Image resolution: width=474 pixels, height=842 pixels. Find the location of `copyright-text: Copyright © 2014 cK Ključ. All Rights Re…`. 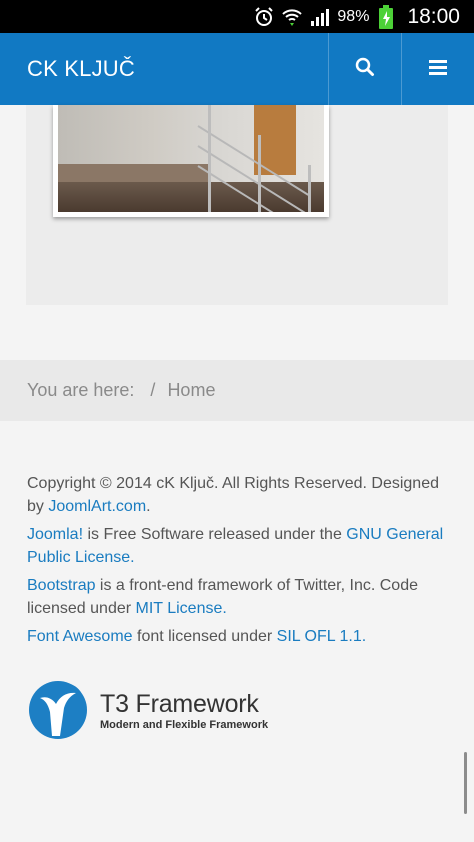

copyright-text: Copyright © 2014 cK Ključ. All Rights Re… is located at coordinates (237, 495).